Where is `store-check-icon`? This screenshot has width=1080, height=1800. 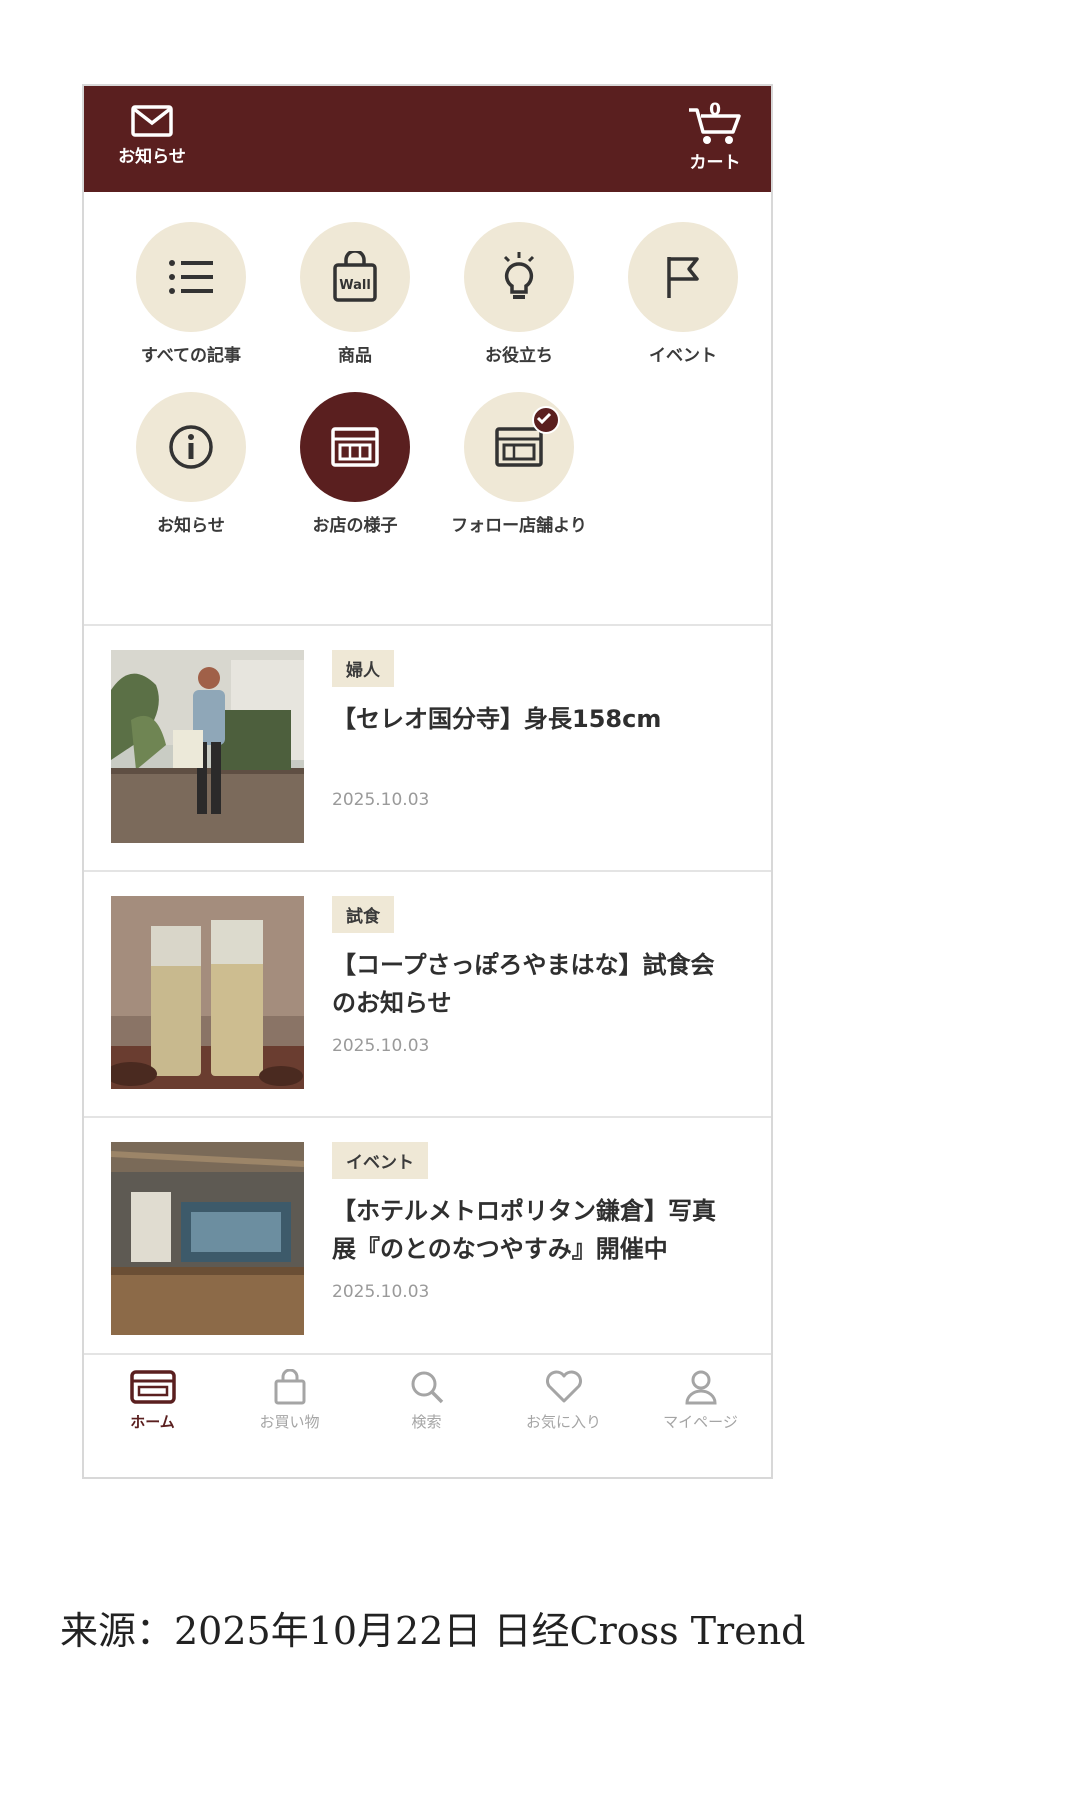
store-check-icon is located at coordinates (519, 447).